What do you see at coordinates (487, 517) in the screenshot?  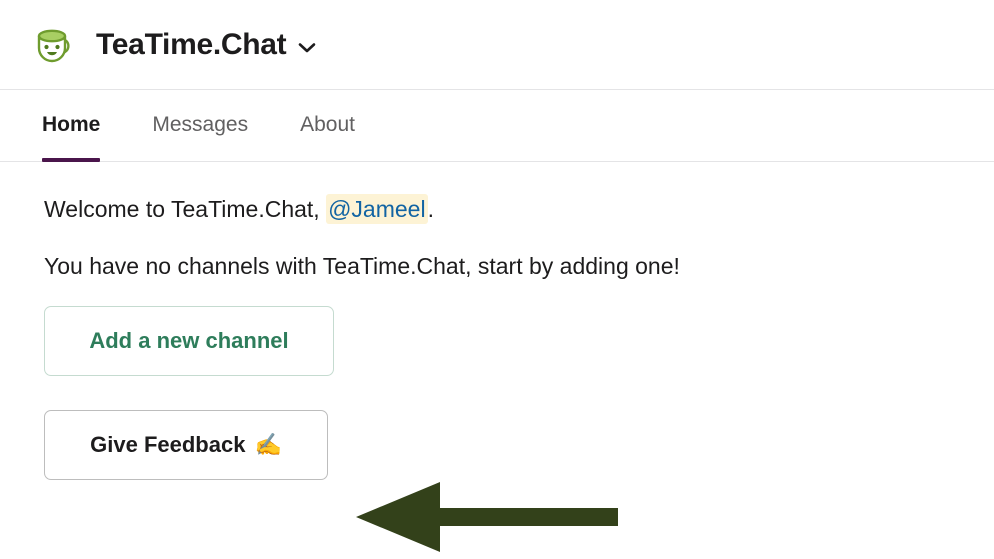 I see `left-arrow-annotation-icon` at bounding box center [487, 517].